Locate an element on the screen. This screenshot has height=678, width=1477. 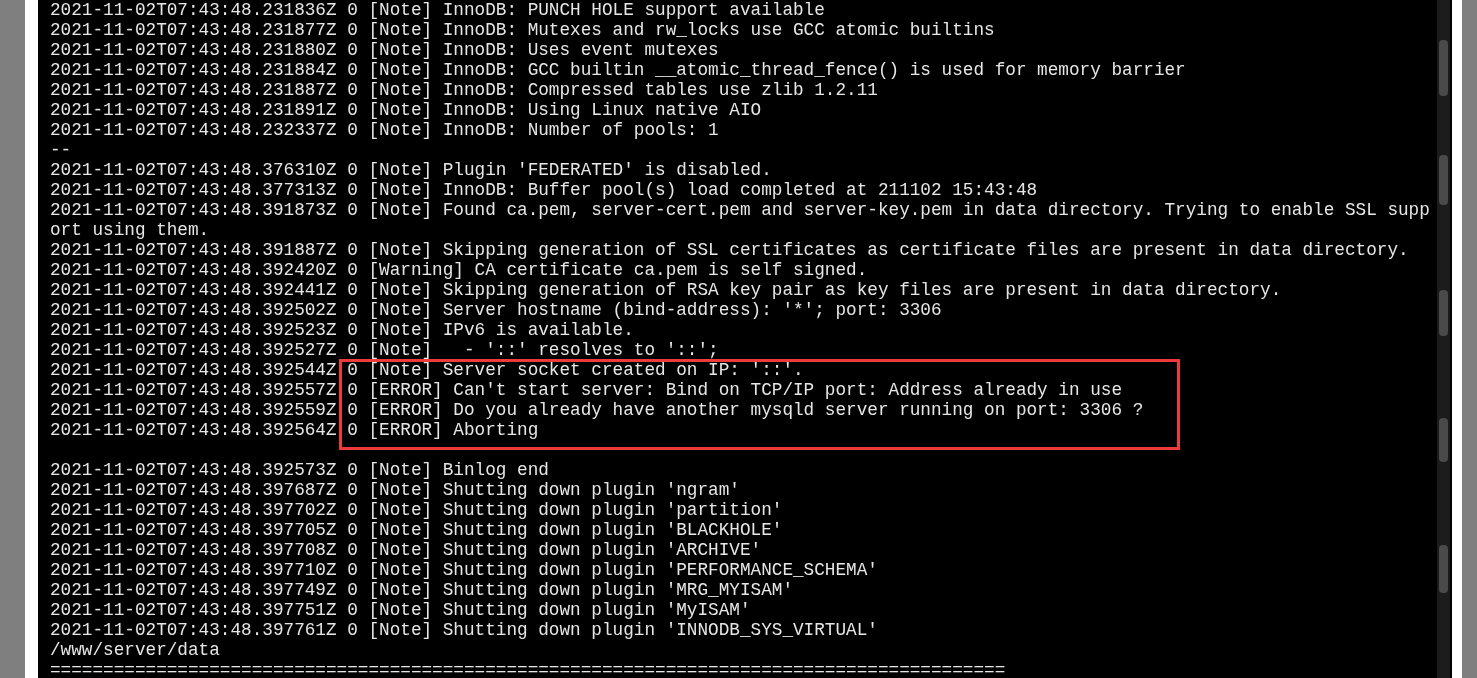
log-line: 2021-11-02T07:43:48.397710Z 0 [Note] Shutting down plugin 'PERFORMANCE_SCHEMA' is located at coordinates (464, 570).